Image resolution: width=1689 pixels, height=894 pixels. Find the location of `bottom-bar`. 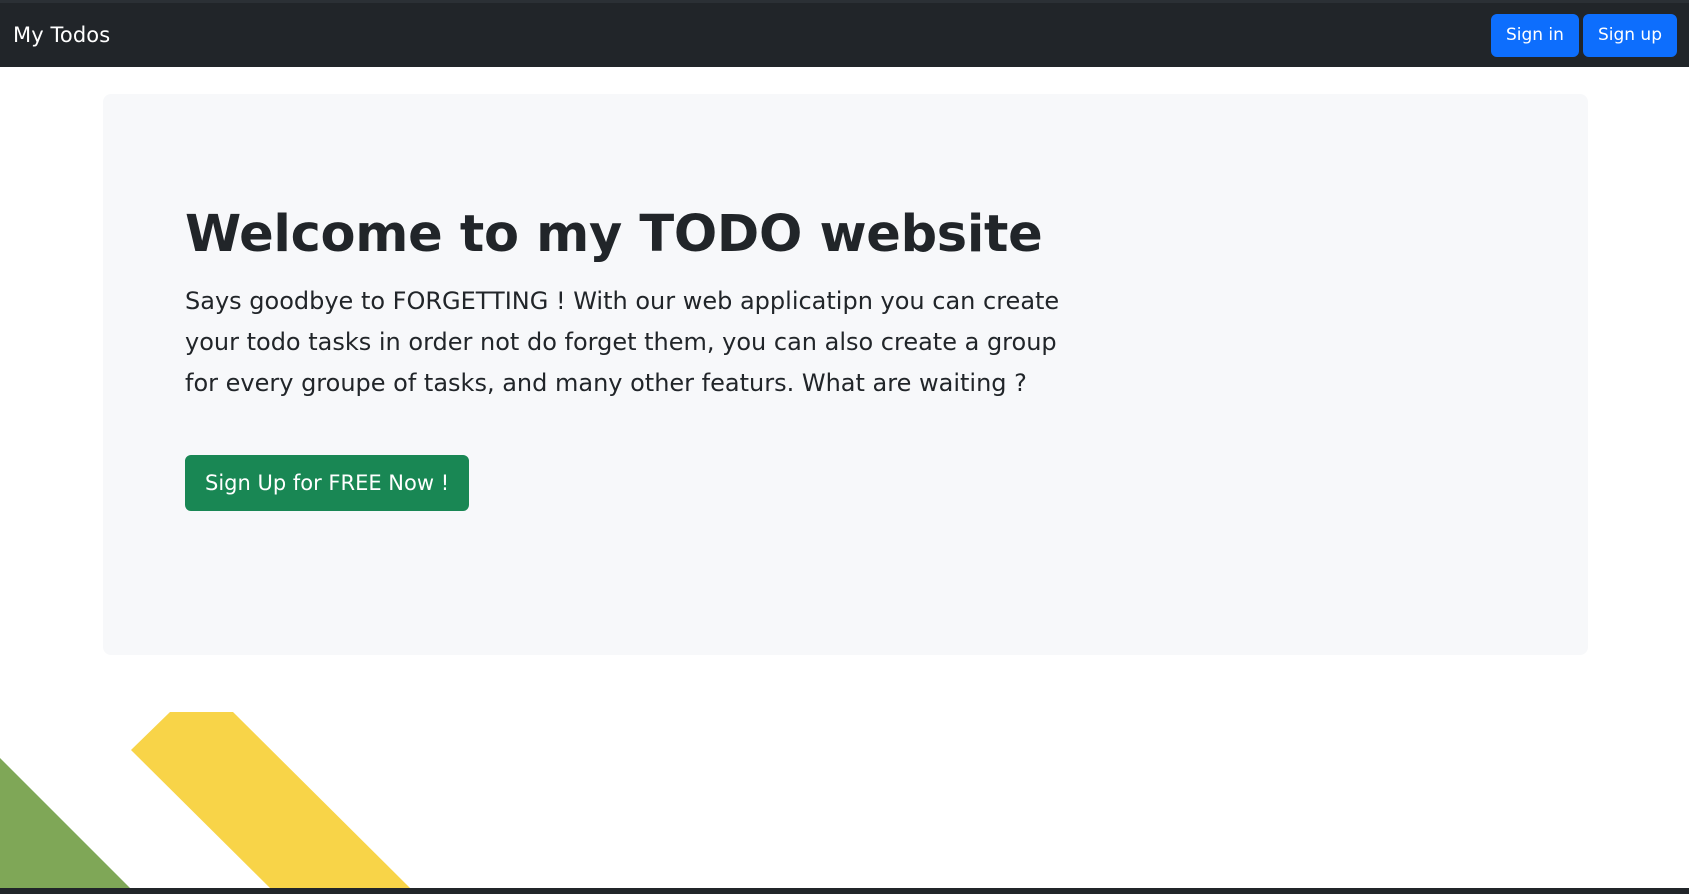

bottom-bar is located at coordinates (844, 891).